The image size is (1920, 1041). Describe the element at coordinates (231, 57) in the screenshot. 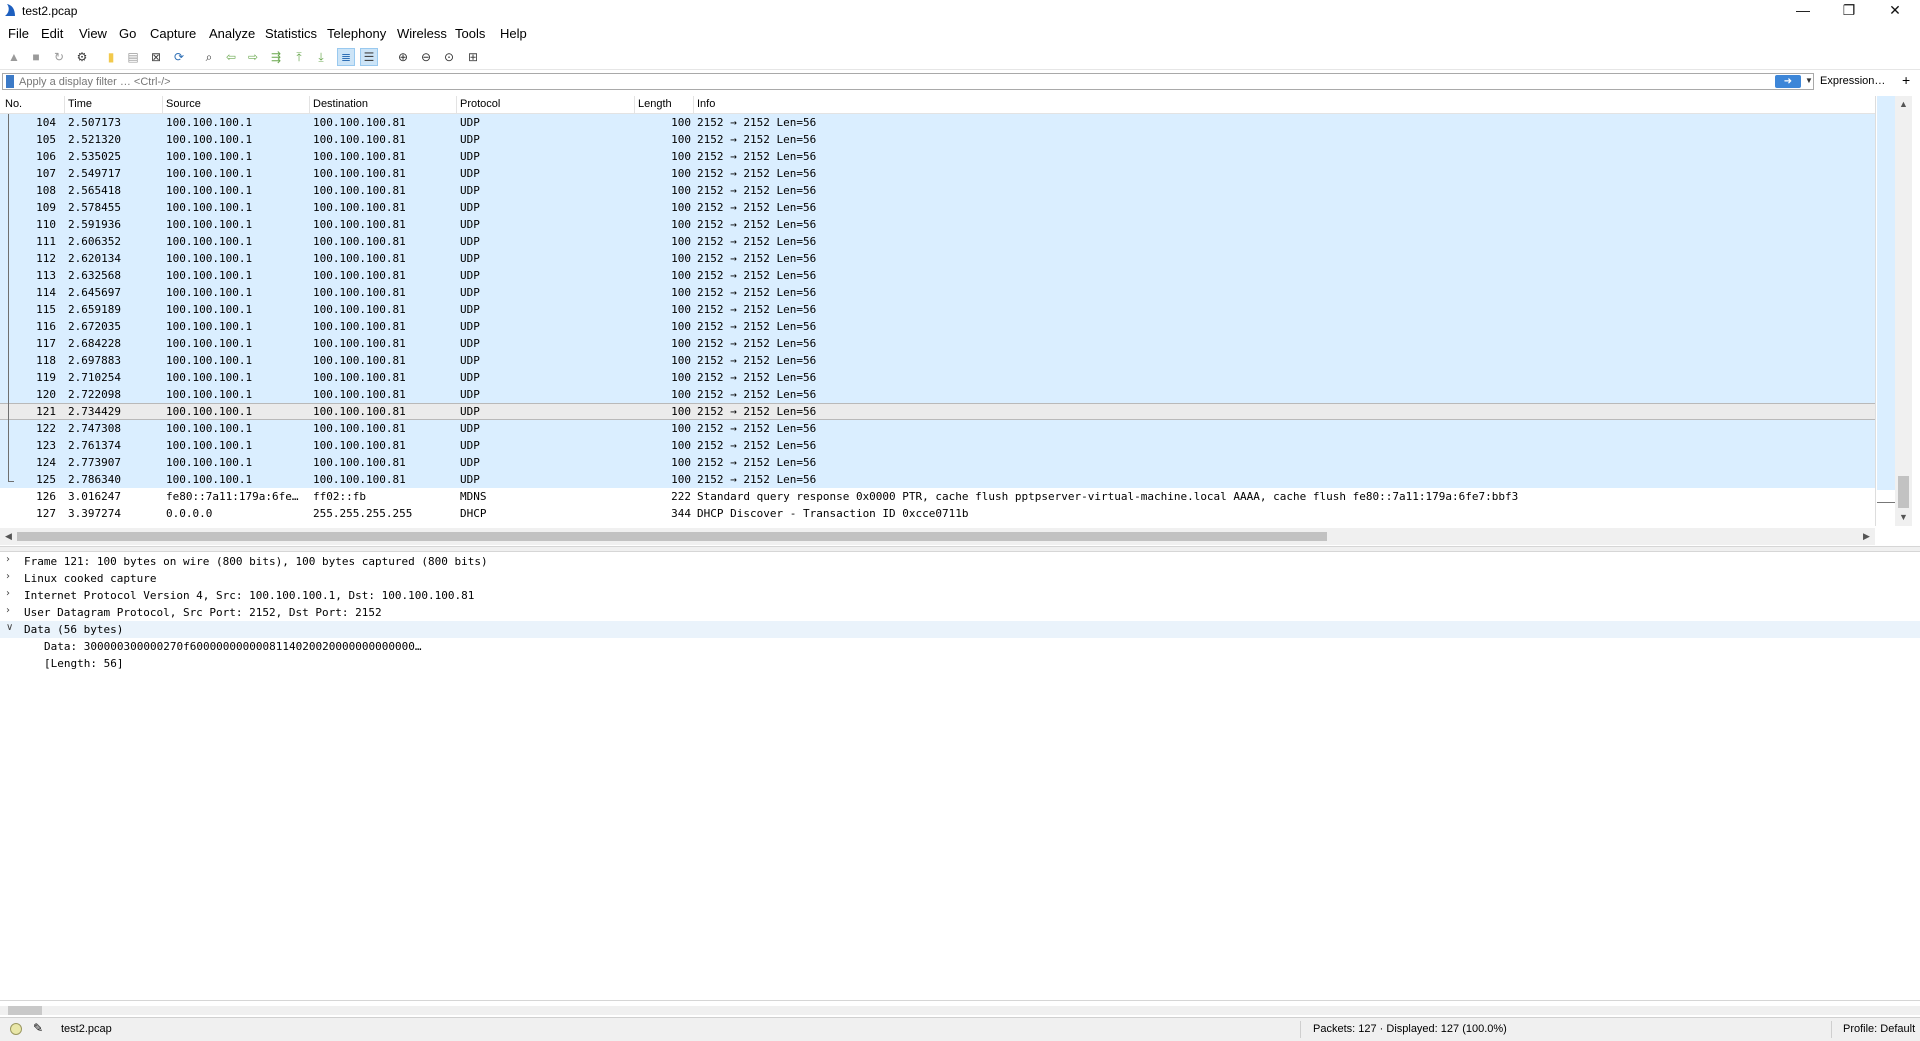

I see `go-back-icon: ⇦` at that location.